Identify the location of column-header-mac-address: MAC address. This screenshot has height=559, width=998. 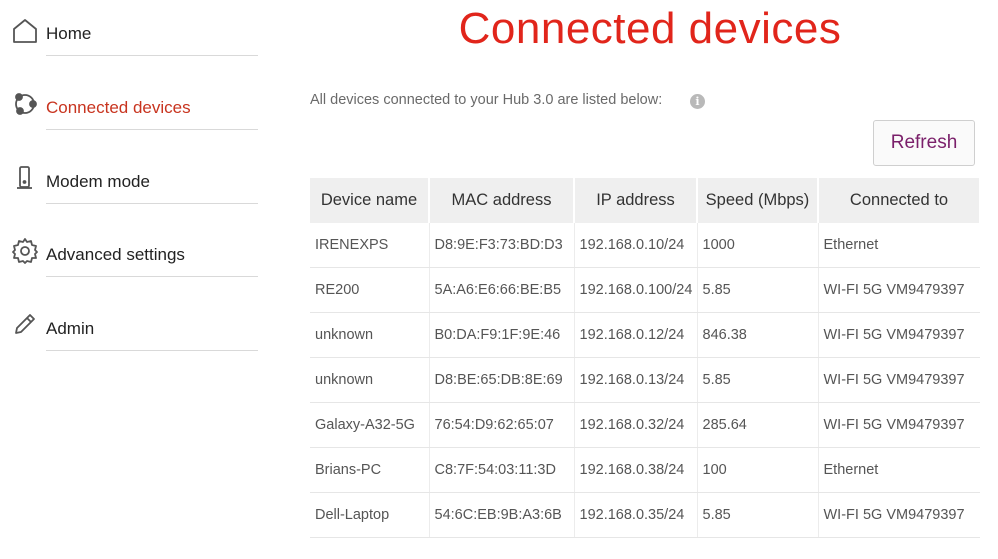
(502, 200).